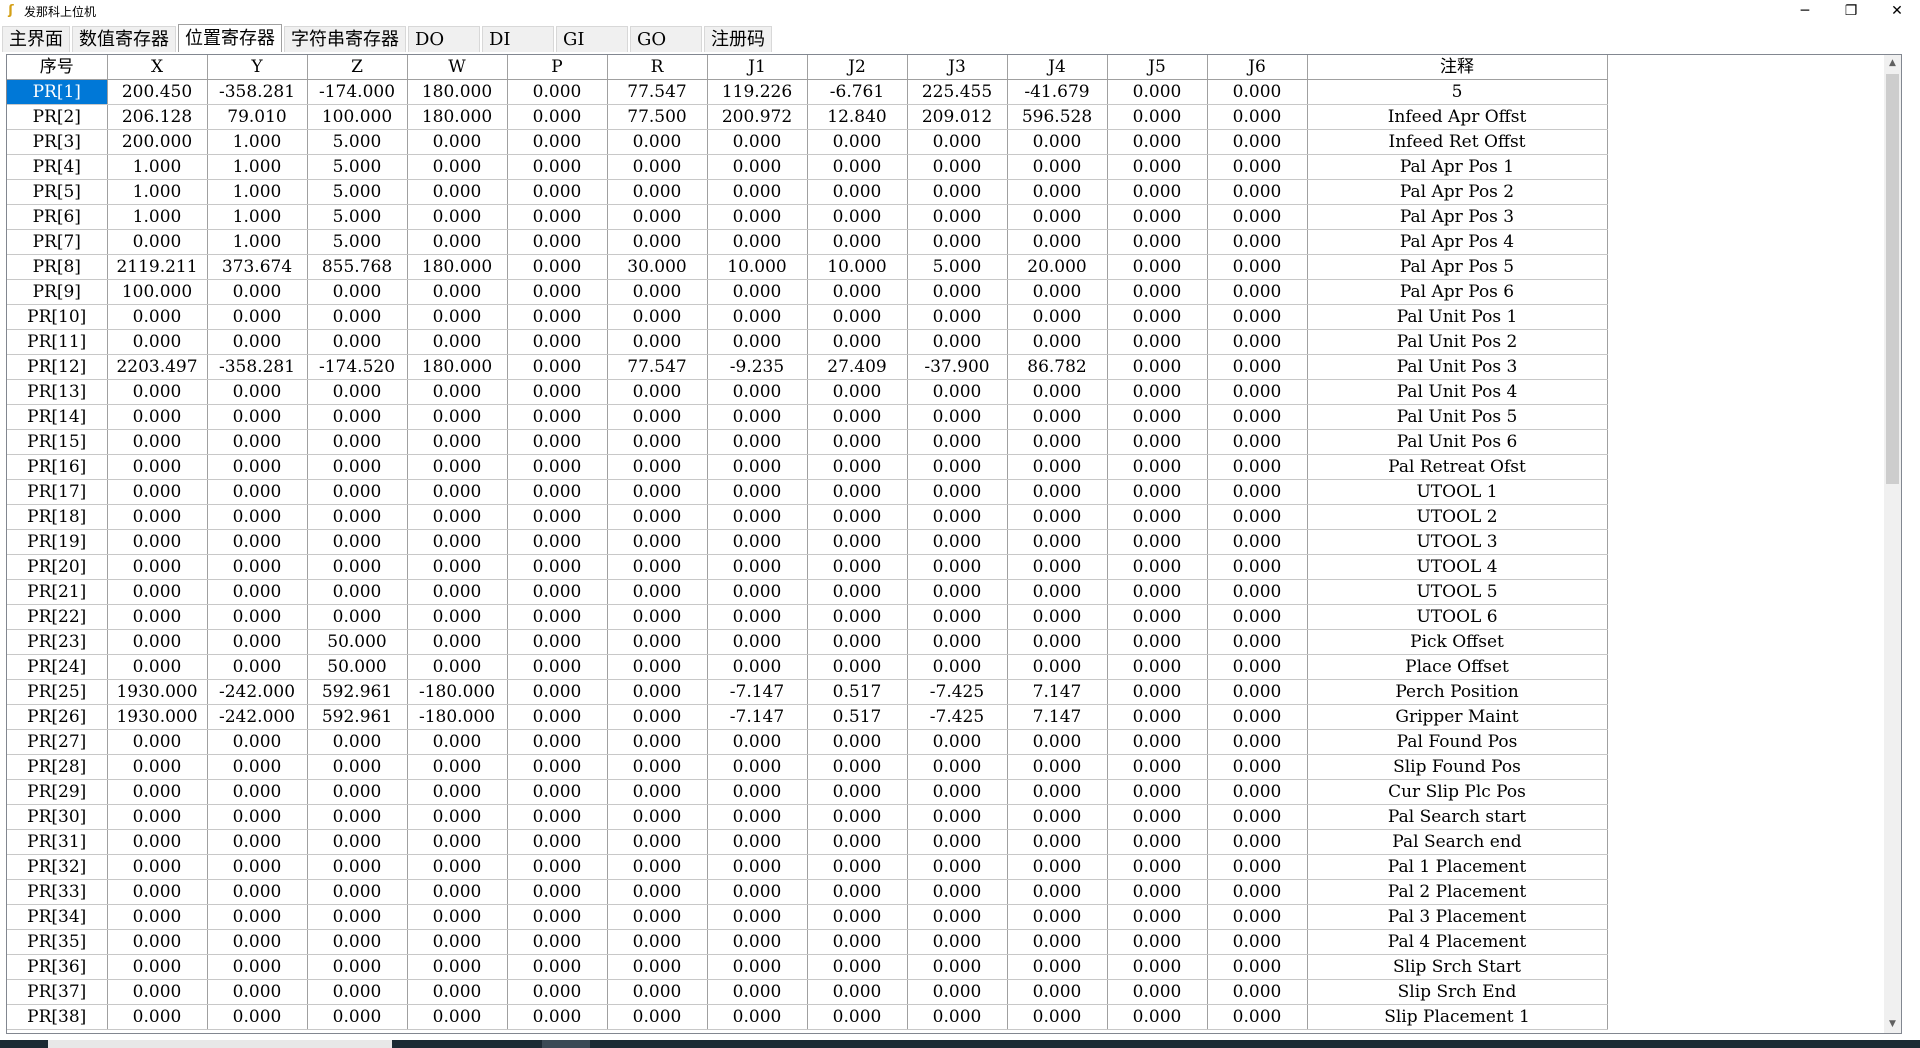 The width and height of the screenshot is (1920, 1048). What do you see at coordinates (1457, 417) in the screenshot?
I see `comment-cell: Pal Unit Pos 5` at bounding box center [1457, 417].